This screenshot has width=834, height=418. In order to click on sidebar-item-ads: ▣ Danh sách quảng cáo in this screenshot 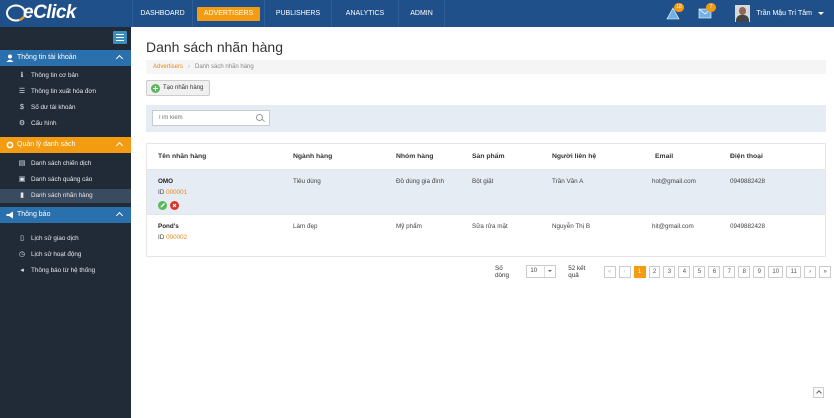, I will do `click(65, 180)`.